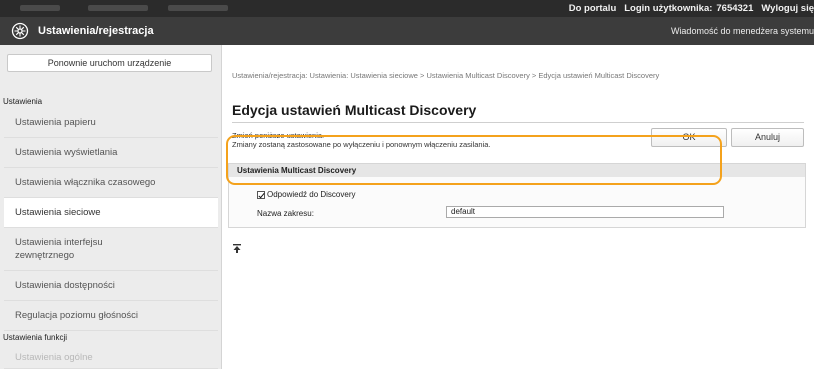  Describe the element at coordinates (35, 337) in the screenshot. I see `sidebar-section-functions: Ustawienia funkcji` at that location.